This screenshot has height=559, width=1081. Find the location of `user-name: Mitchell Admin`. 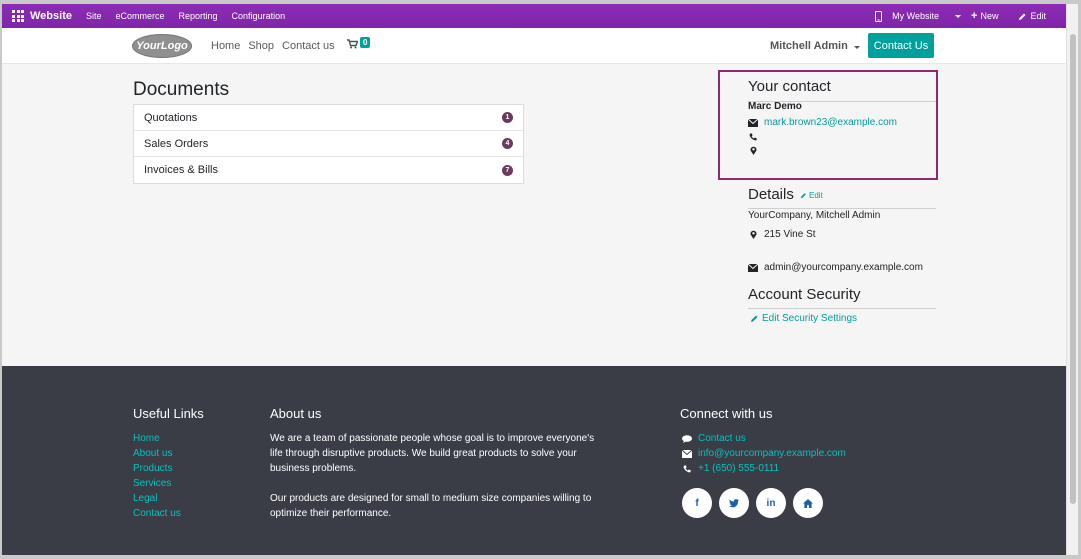

user-name: Mitchell Admin is located at coordinates (809, 46).